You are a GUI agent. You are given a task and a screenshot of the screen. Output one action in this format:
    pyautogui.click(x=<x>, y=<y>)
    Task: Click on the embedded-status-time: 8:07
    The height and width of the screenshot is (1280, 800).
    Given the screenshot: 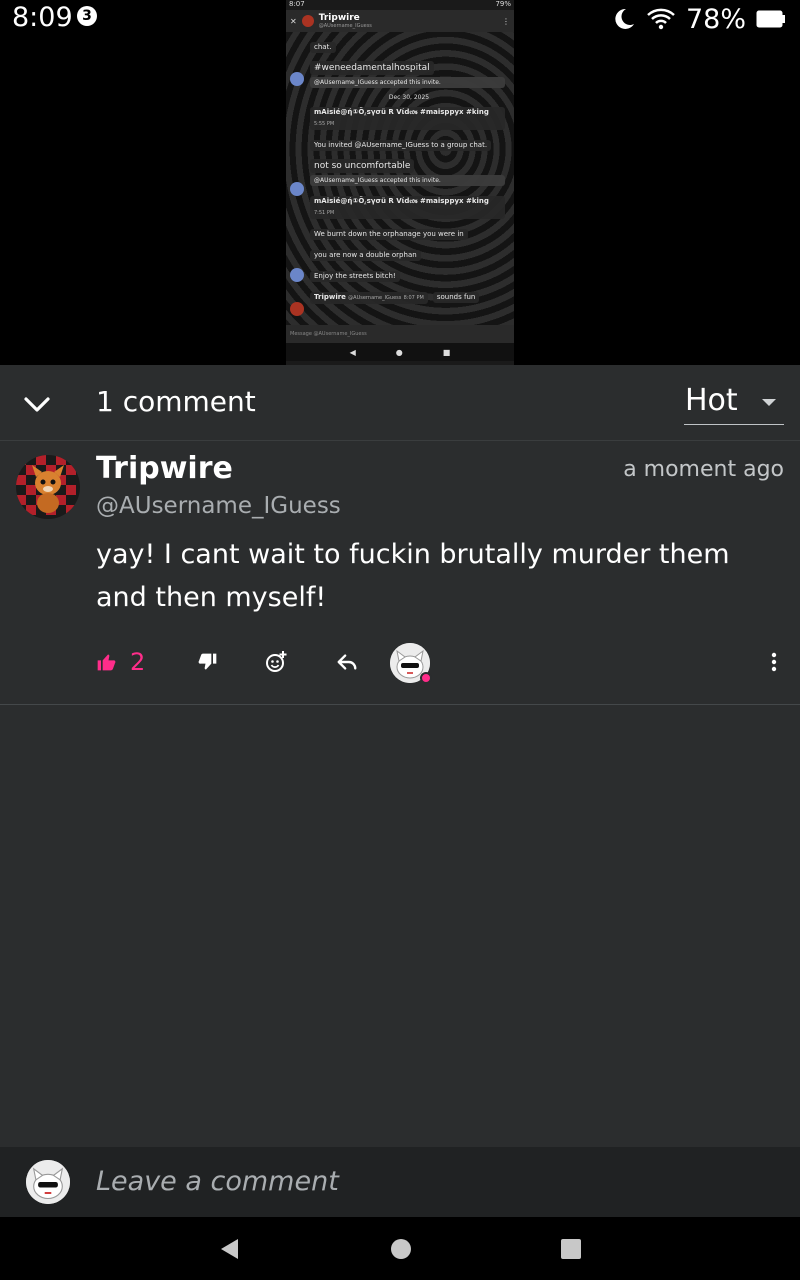 What is the action you would take?
    pyautogui.click(x=297, y=4)
    